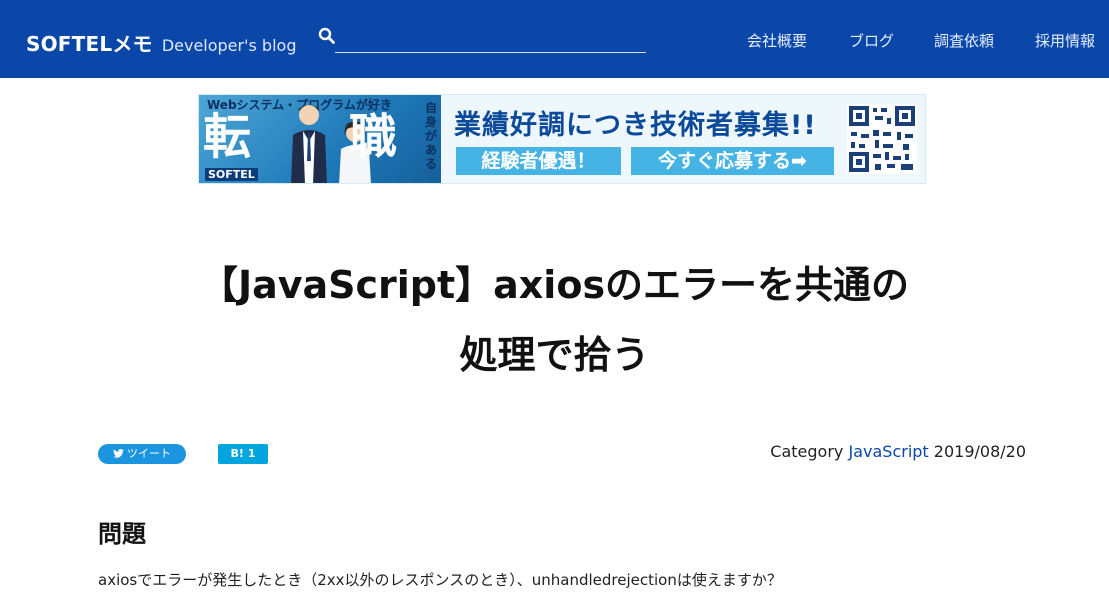 This screenshot has width=1109, height=600. I want to click on banner-experienced-button: 経験者優遇！, so click(538, 161).